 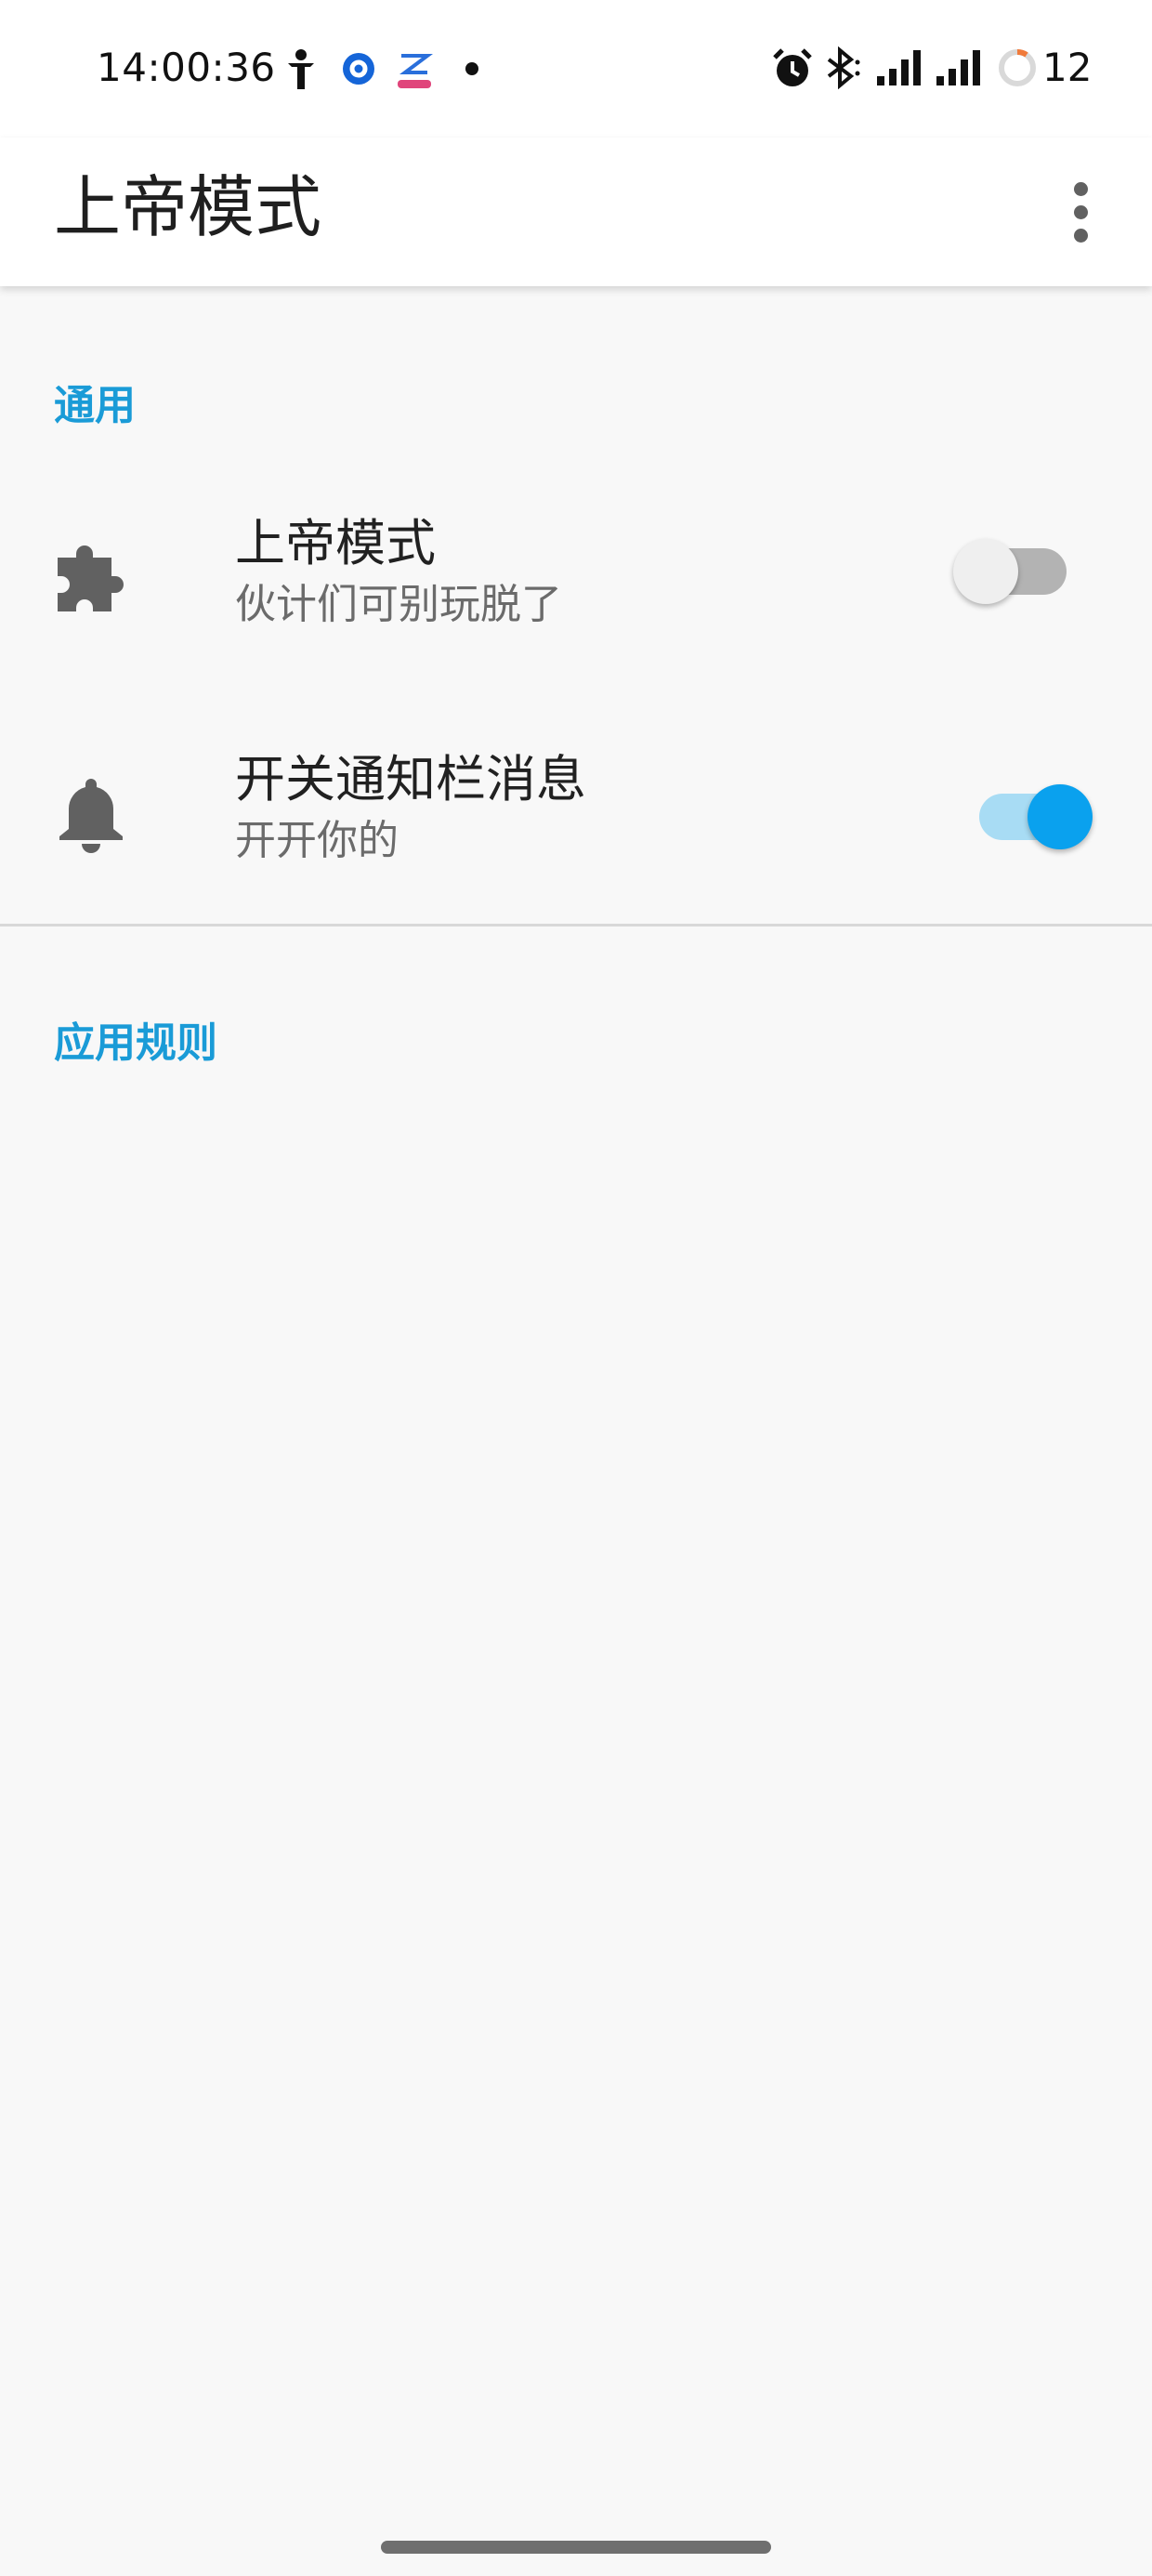 I want to click on pref-title: 上帝模式, so click(x=335, y=543).